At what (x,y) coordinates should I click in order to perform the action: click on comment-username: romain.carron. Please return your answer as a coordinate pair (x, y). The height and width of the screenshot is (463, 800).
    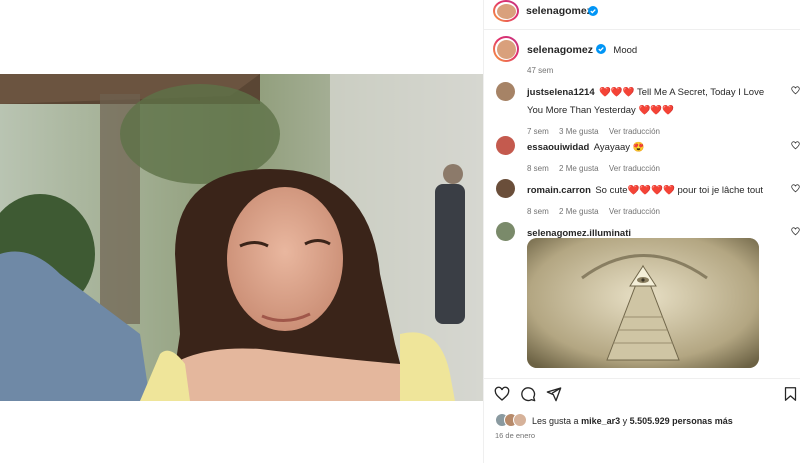
    Looking at the image, I should click on (559, 190).